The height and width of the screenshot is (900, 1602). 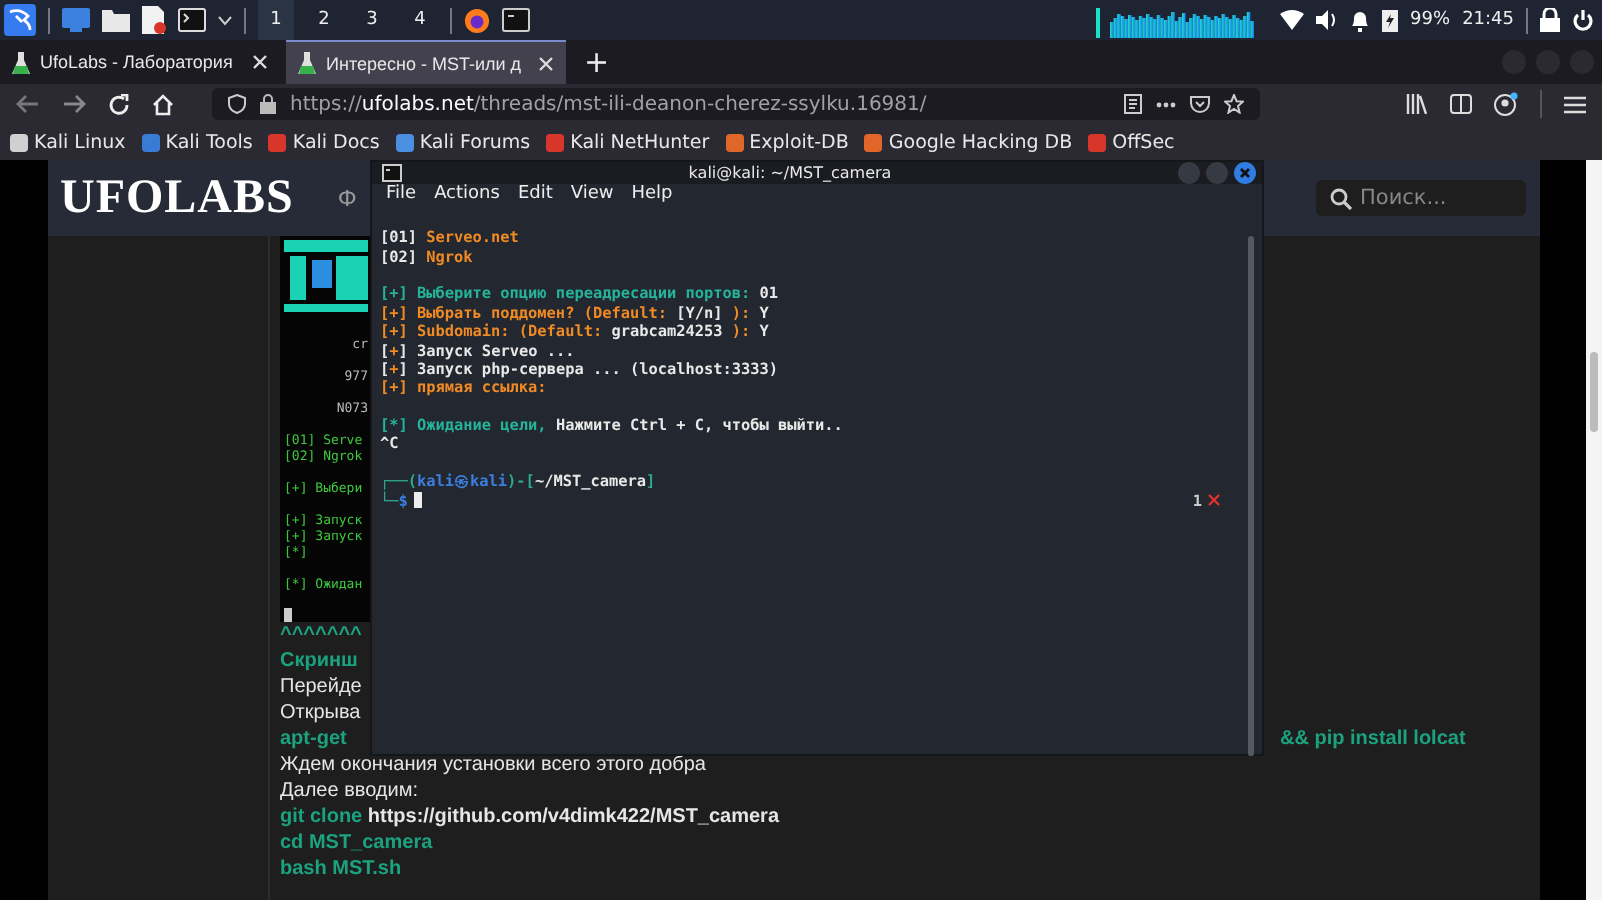 What do you see at coordinates (1360, 20) in the screenshot?
I see `bell-icon` at bounding box center [1360, 20].